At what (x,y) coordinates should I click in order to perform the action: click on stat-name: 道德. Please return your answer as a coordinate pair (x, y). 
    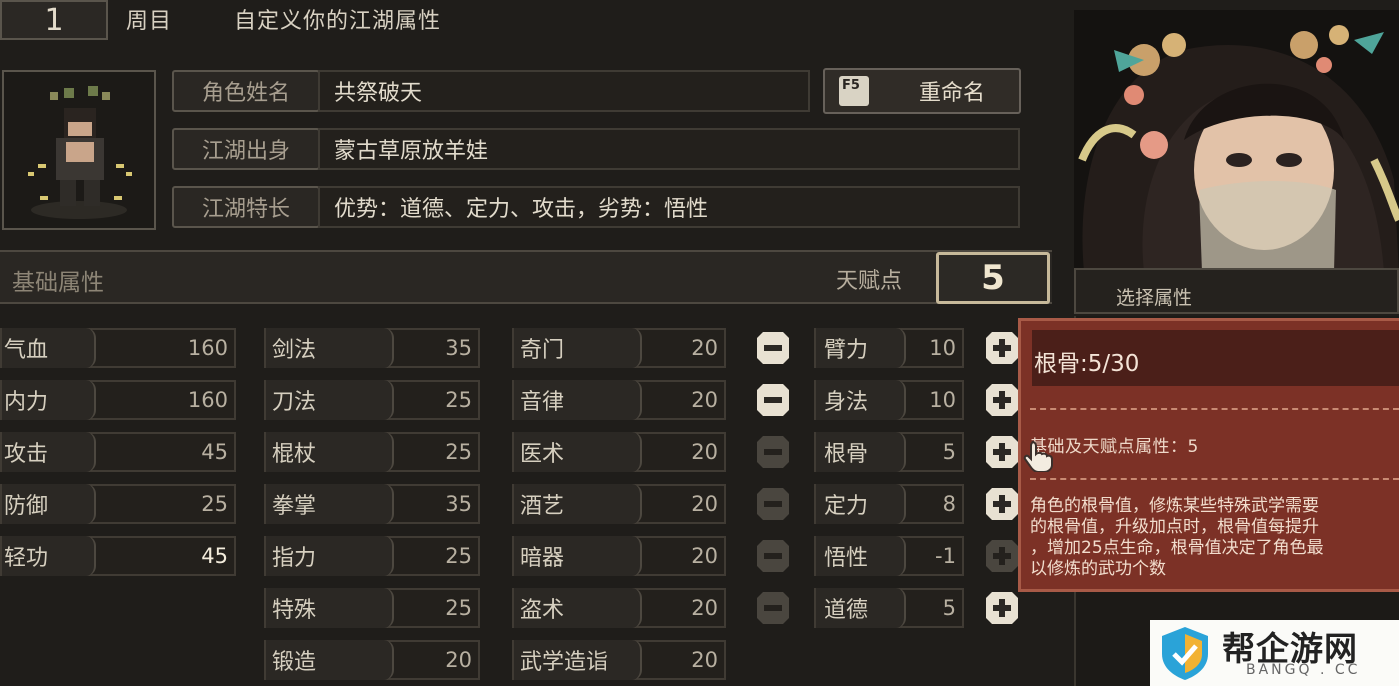
    Looking at the image, I should click on (861, 608).